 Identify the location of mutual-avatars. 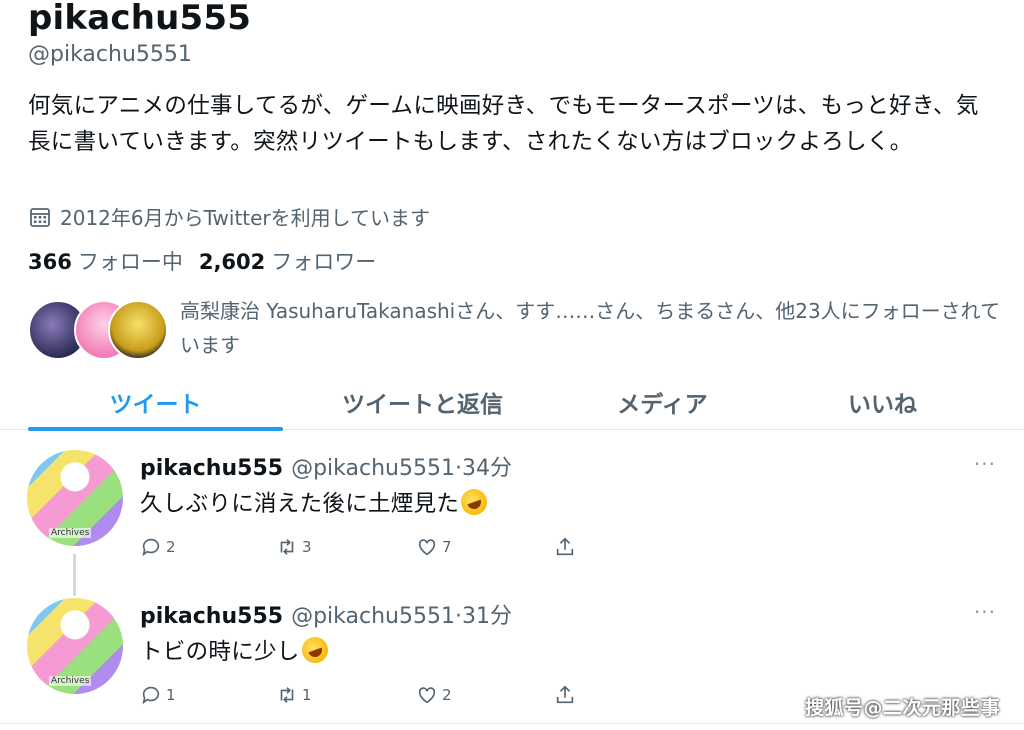
(98, 330).